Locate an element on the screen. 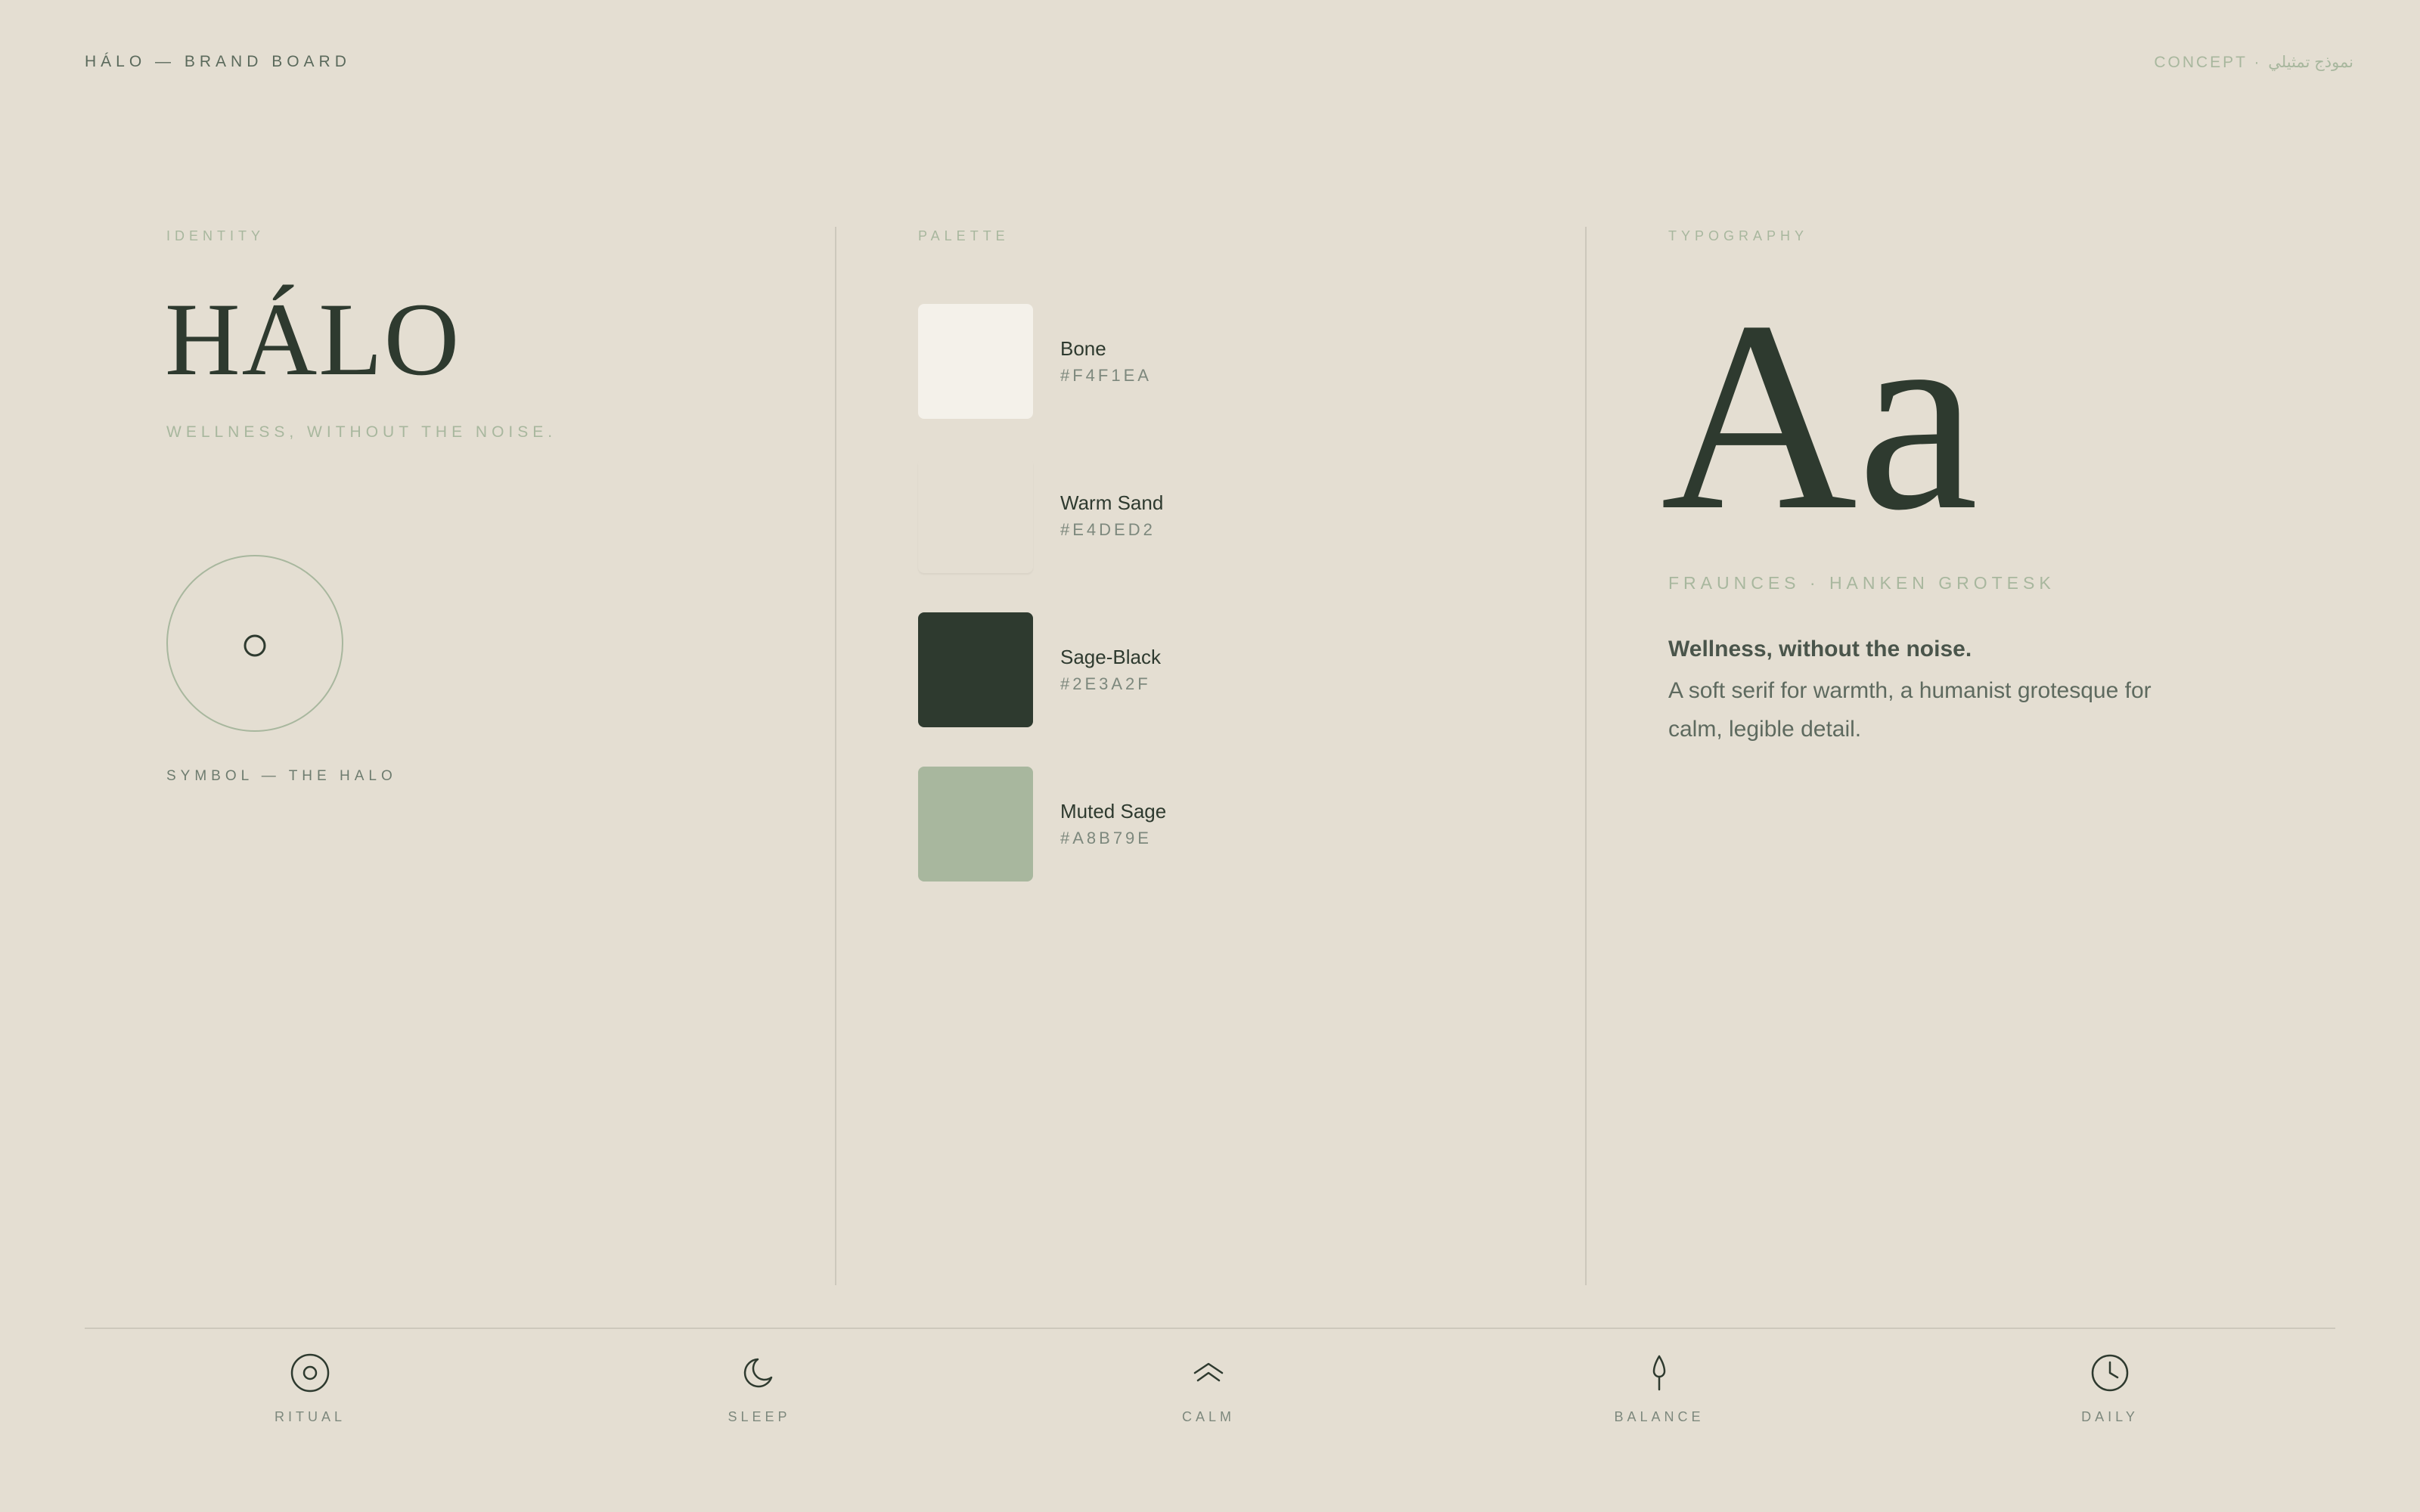 This screenshot has height=1512, width=2420. footer-item-calm: CALM is located at coordinates (1208, 1388).